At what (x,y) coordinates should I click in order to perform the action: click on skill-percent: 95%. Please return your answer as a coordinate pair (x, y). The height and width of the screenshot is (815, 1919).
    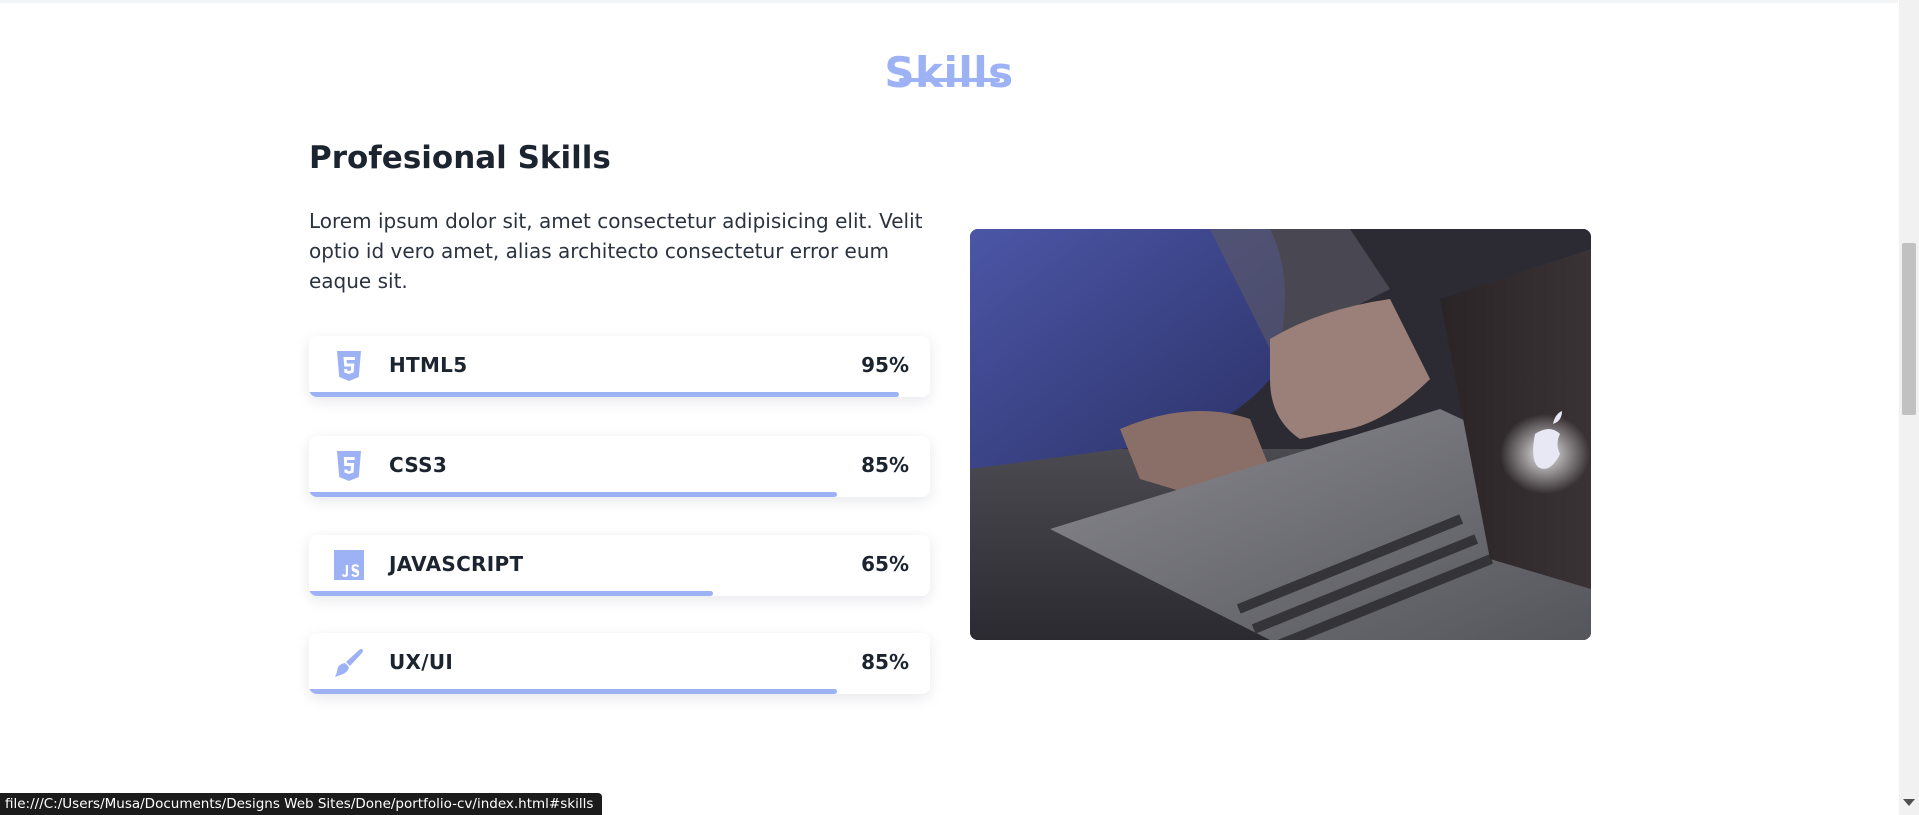
    Looking at the image, I should click on (885, 365).